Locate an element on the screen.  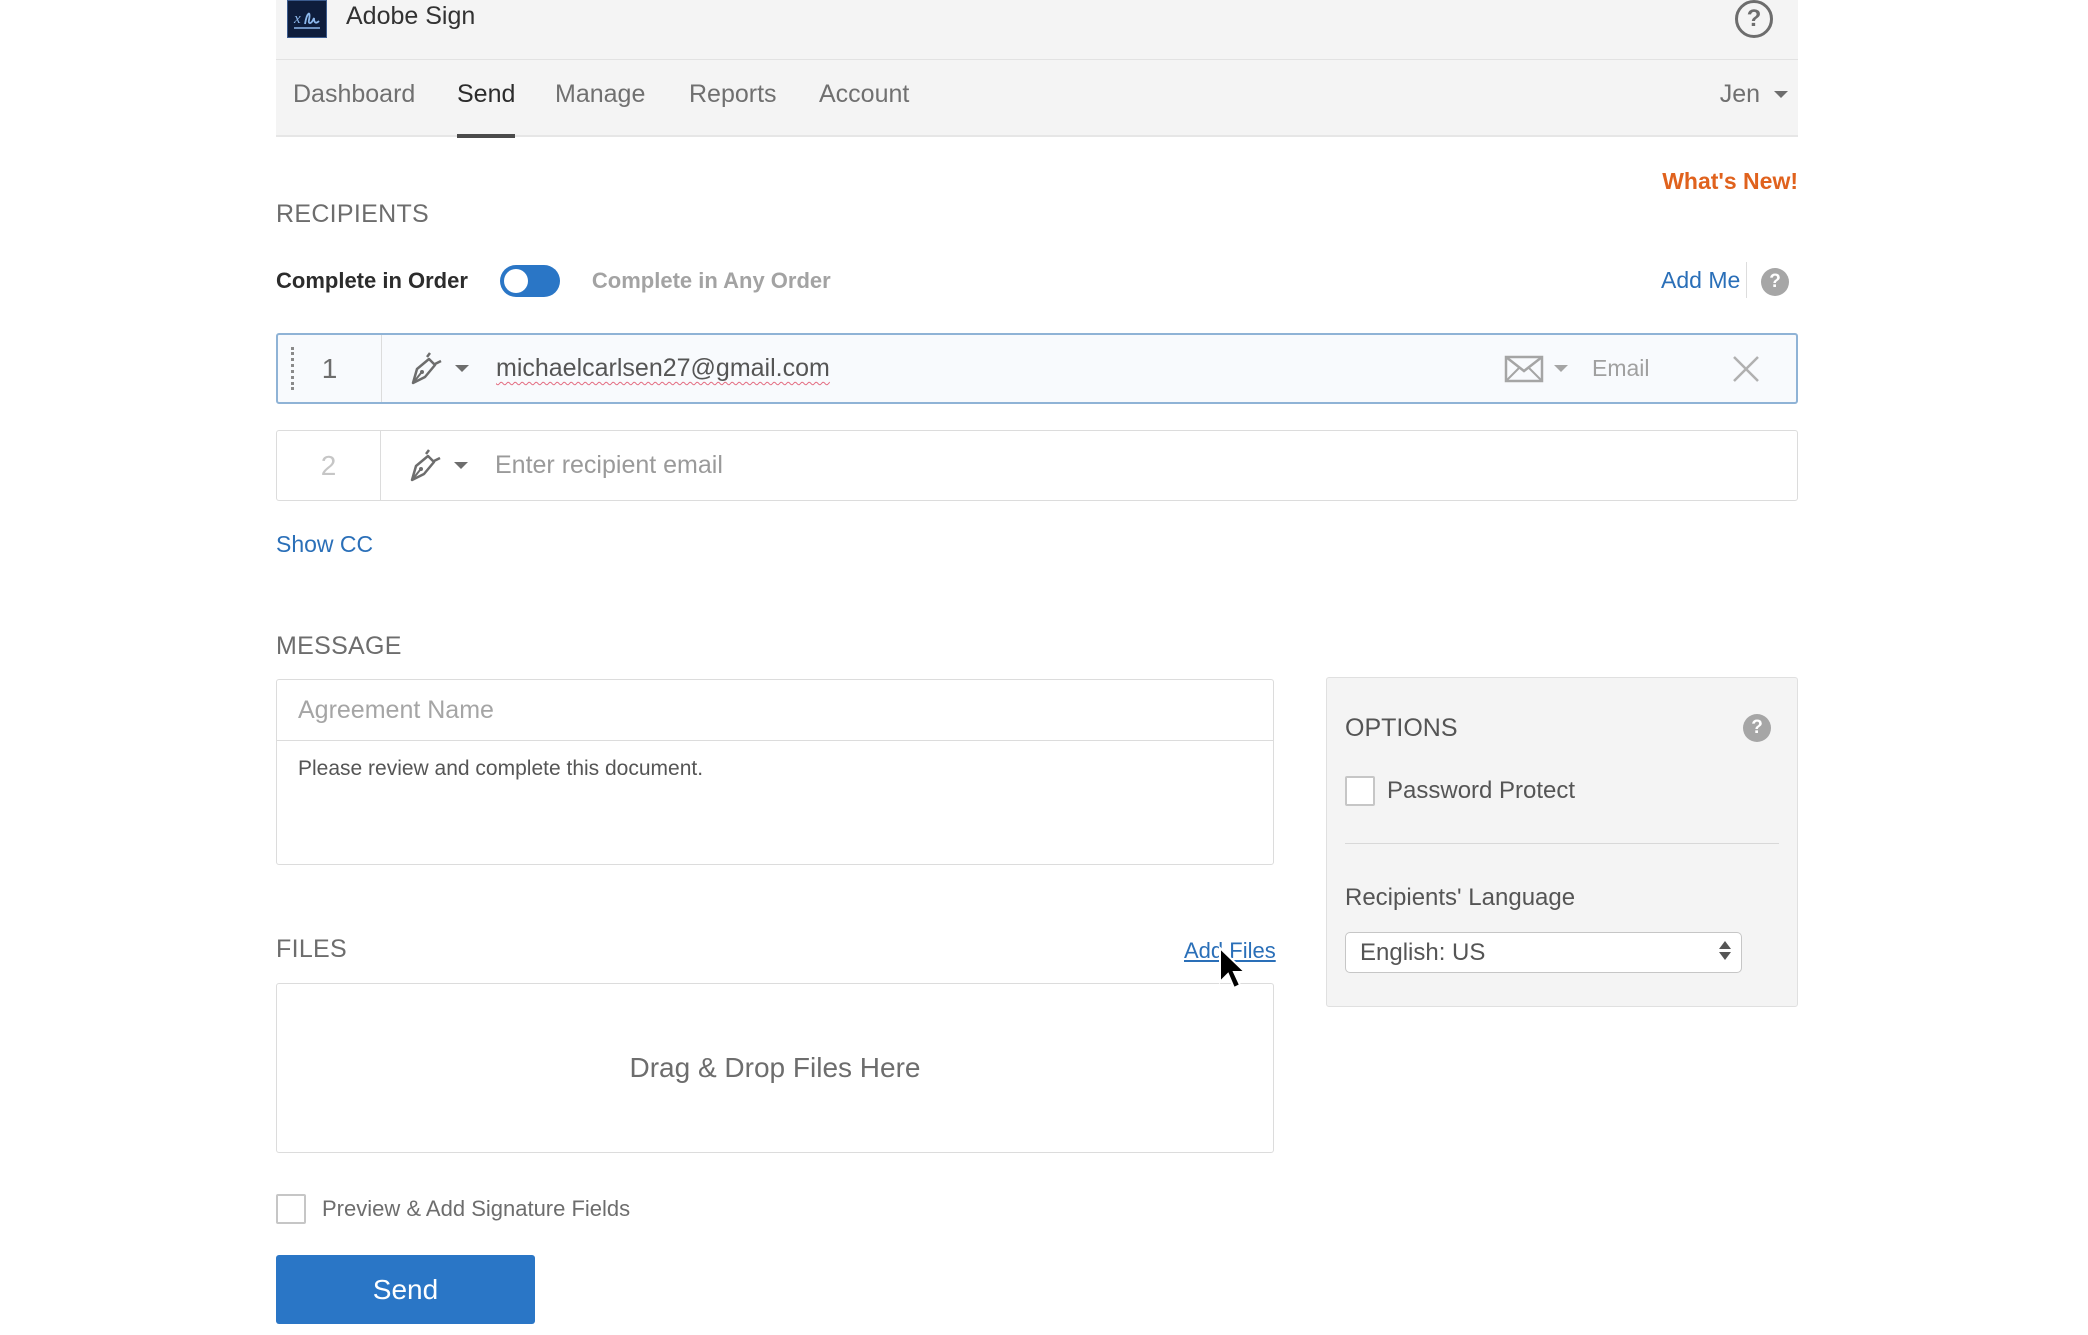
preview-label: Preview & Add Signature Fields is located at coordinates (476, 1208).